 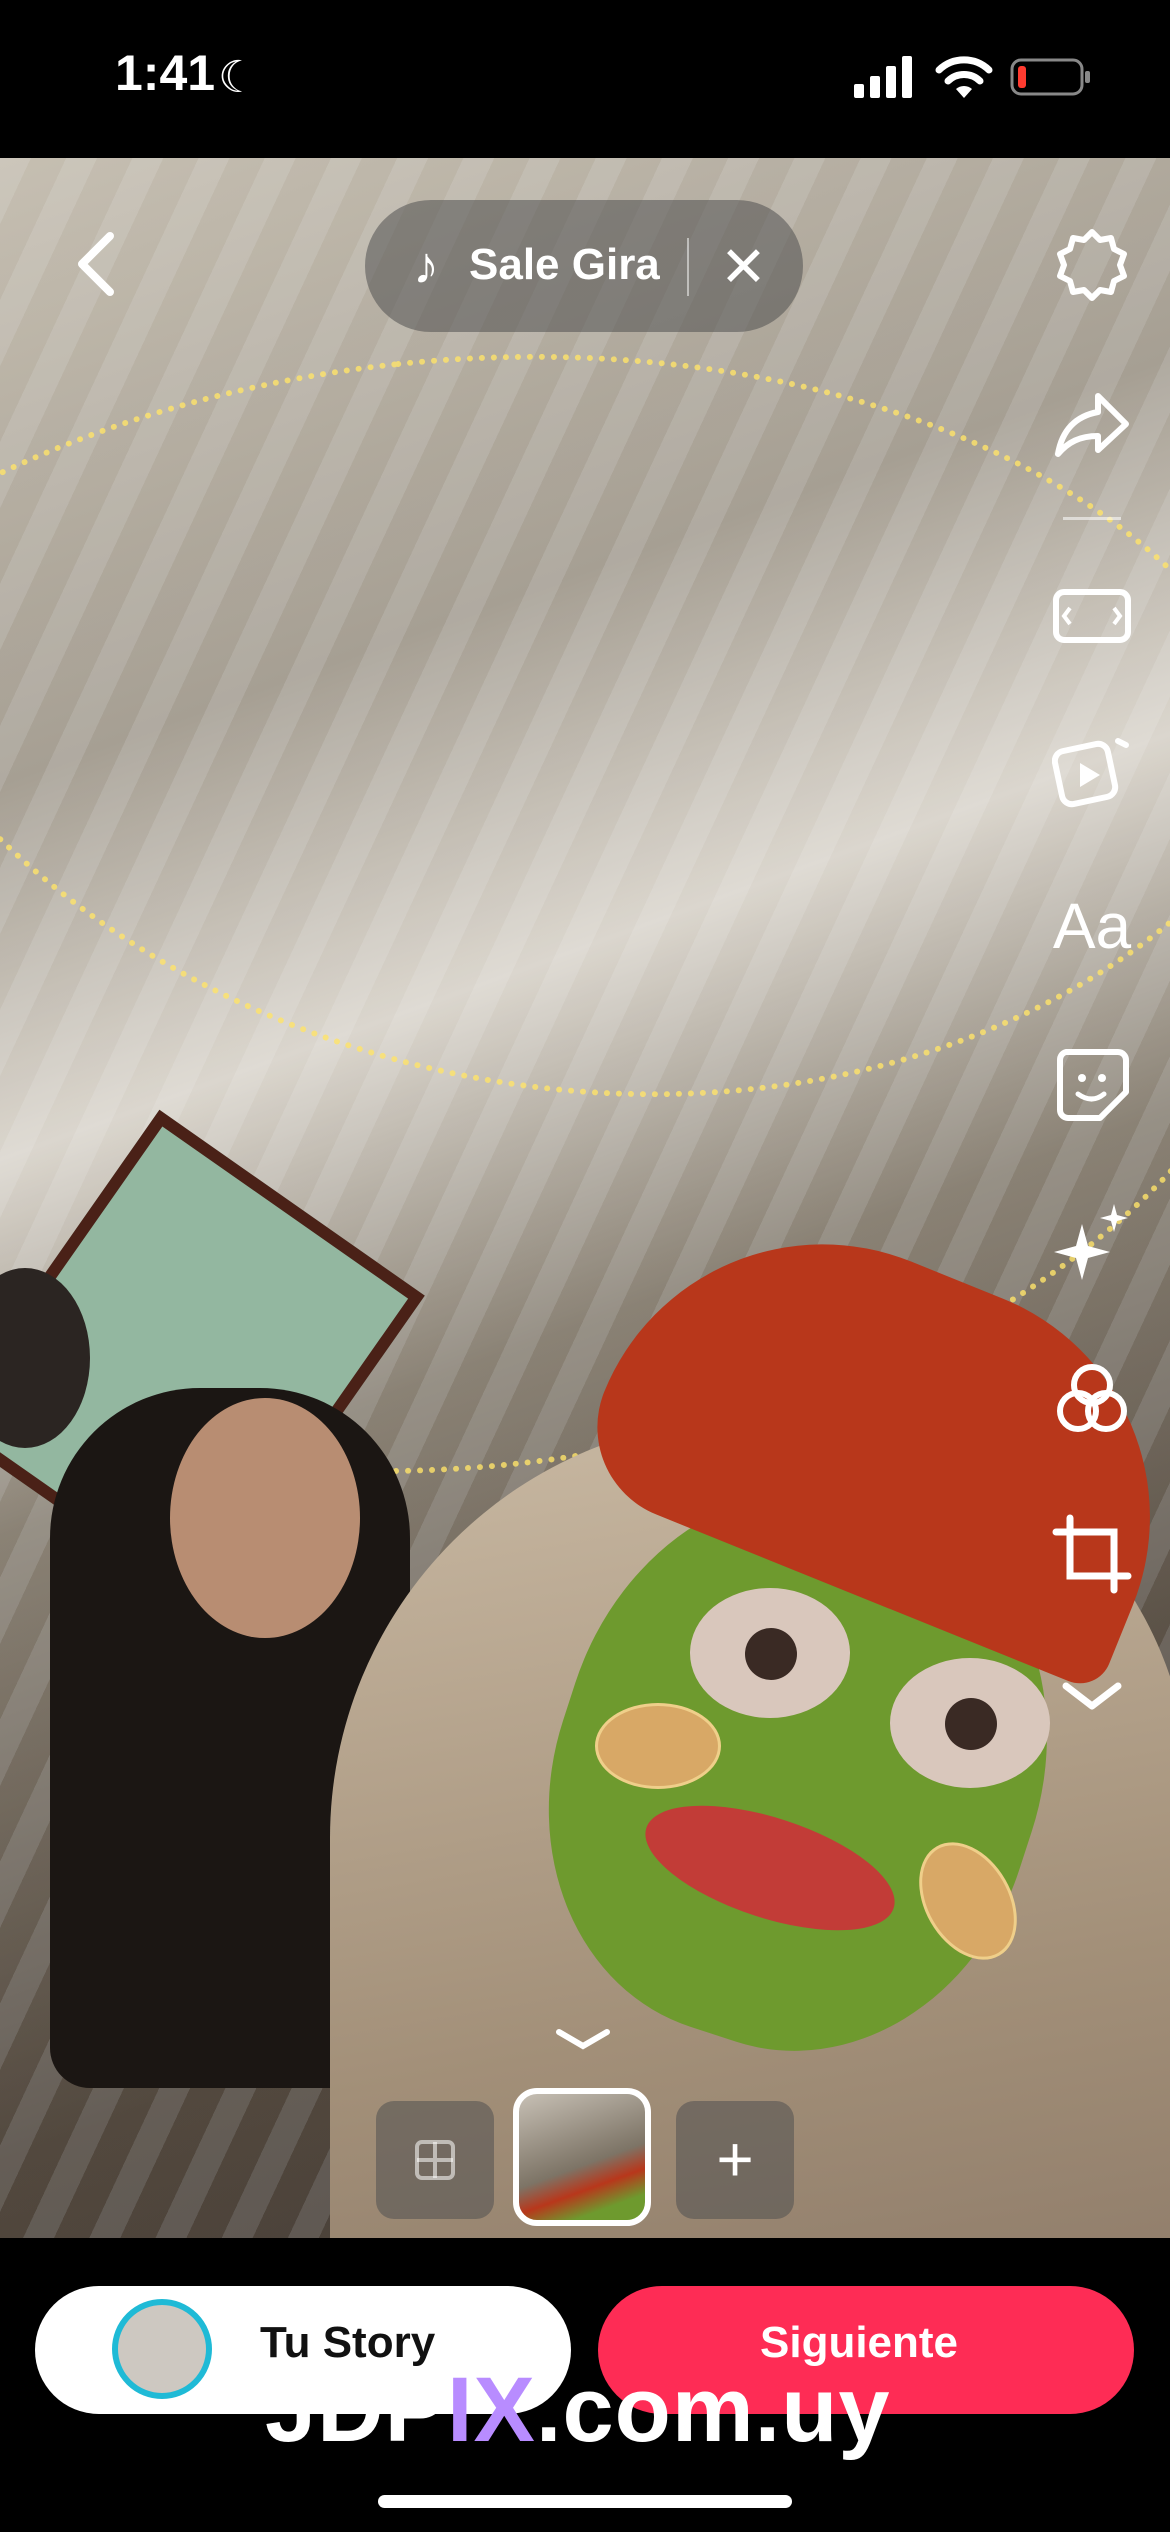 I want to click on current-clip-thumbnail, so click(x=582, y=2157).